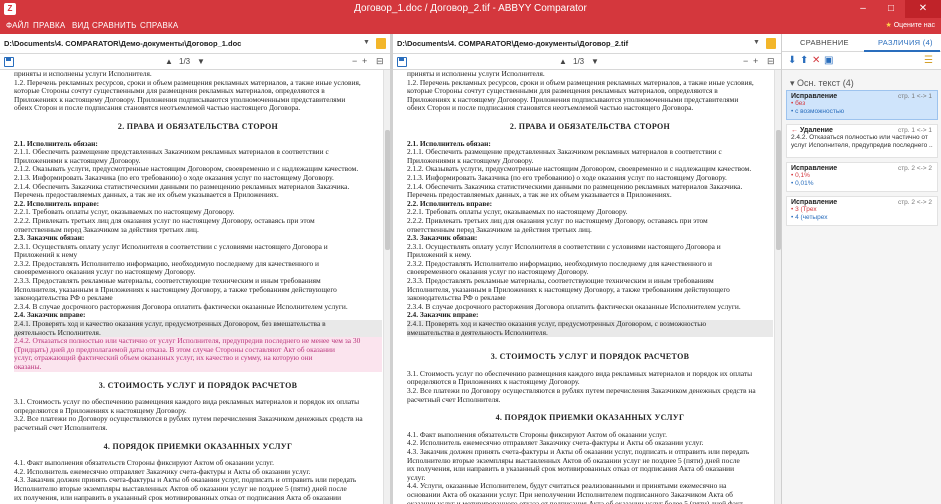  What do you see at coordinates (822, 83) in the screenshot?
I see `group-main-text: ▾ Осн. текст (4)` at bounding box center [822, 83].